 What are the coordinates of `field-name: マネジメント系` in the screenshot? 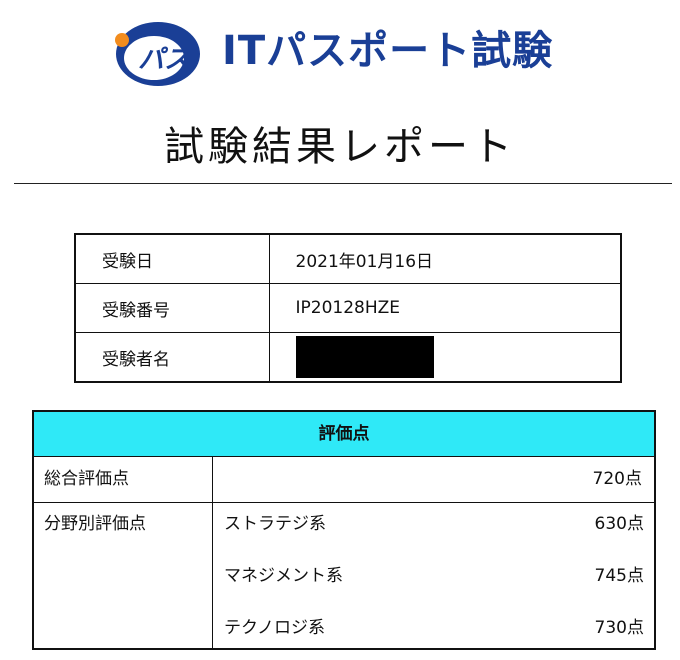 It's located at (283, 576).